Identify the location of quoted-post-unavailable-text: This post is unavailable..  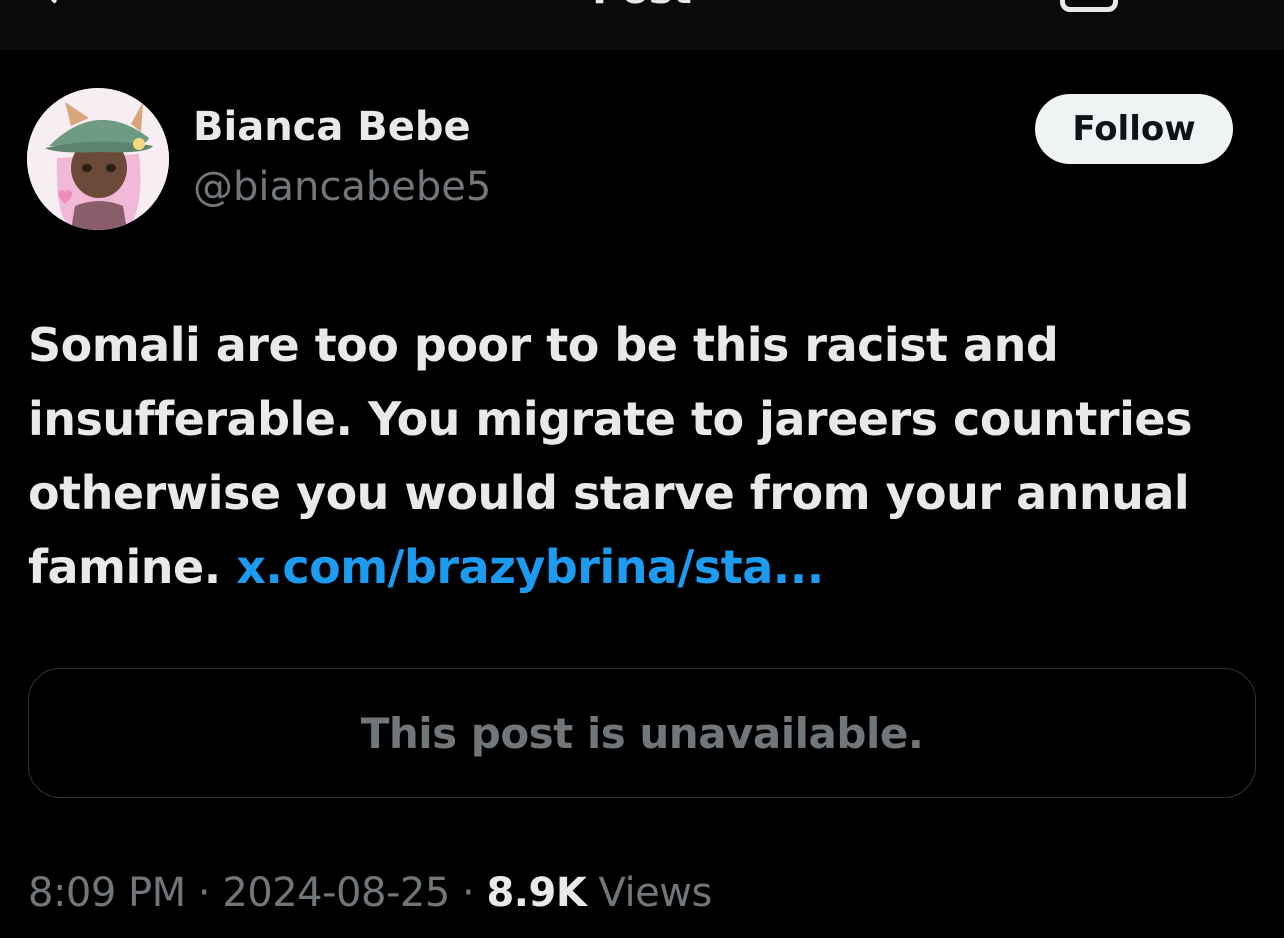
(642, 733).